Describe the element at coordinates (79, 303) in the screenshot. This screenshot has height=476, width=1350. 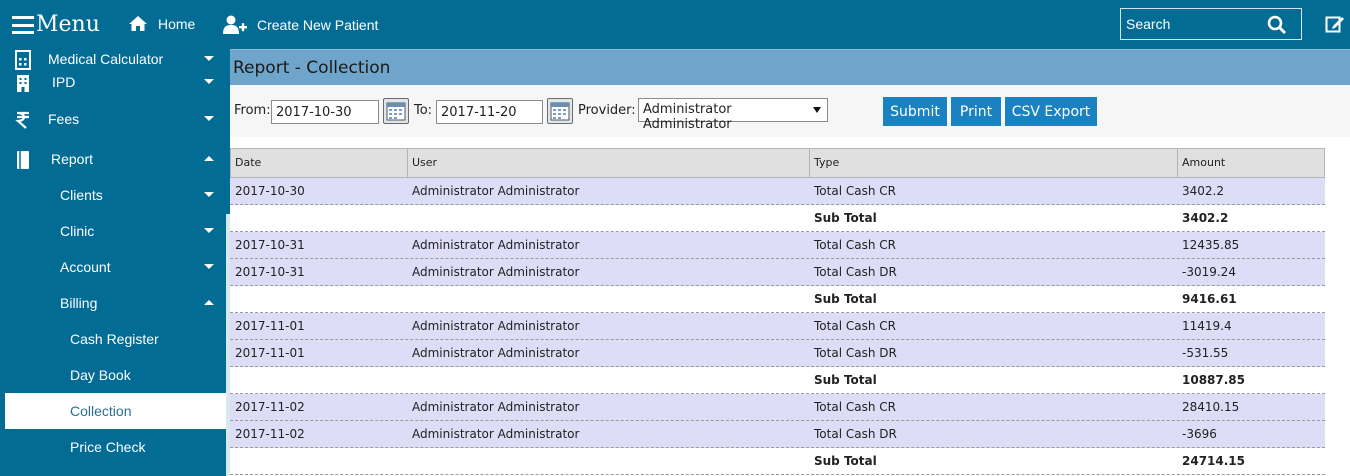
I see `sidebar-item-label: Billing` at that location.